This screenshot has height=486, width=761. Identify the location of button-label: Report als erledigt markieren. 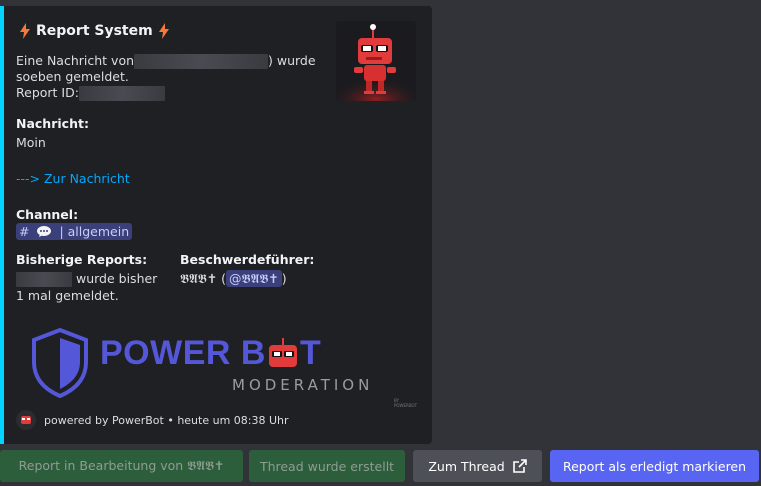
(654, 466).